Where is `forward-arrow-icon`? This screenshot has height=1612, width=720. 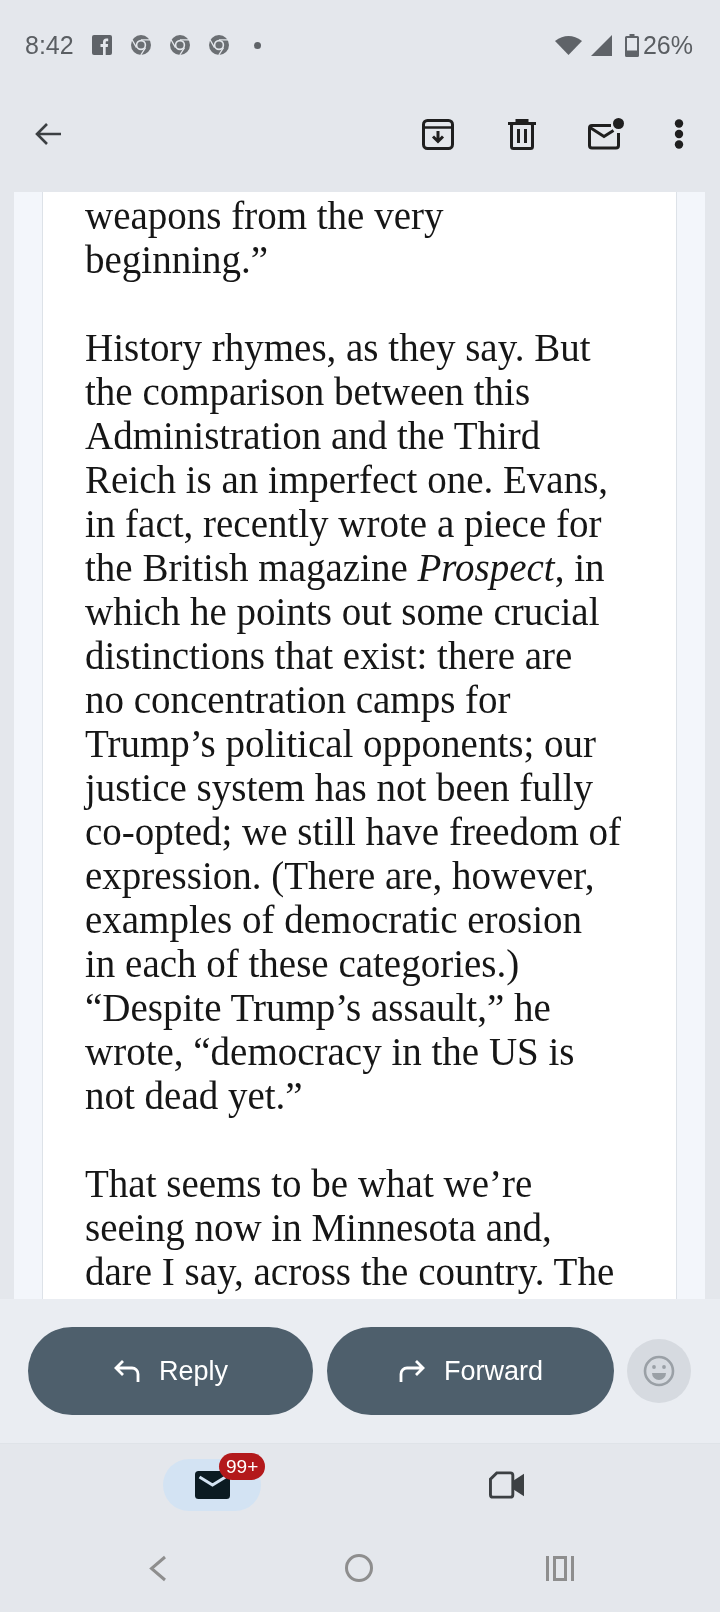
forward-arrow-icon is located at coordinates (412, 1371).